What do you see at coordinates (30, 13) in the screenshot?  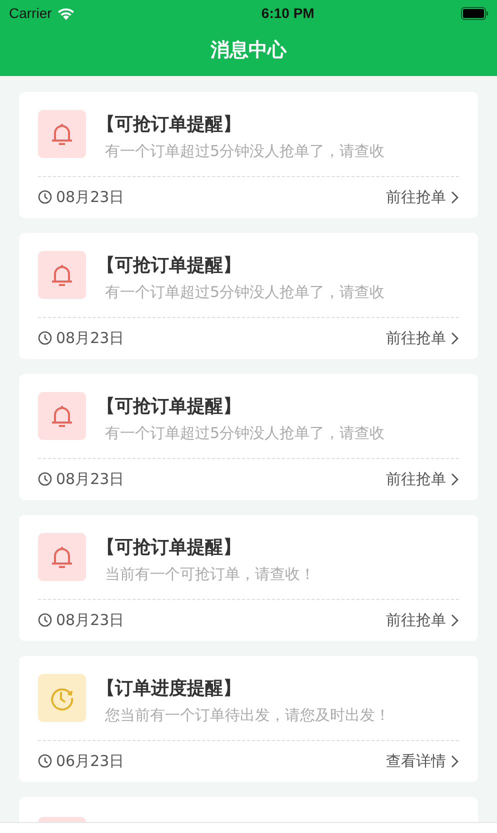 I see `carrier-label: Carrier` at bounding box center [30, 13].